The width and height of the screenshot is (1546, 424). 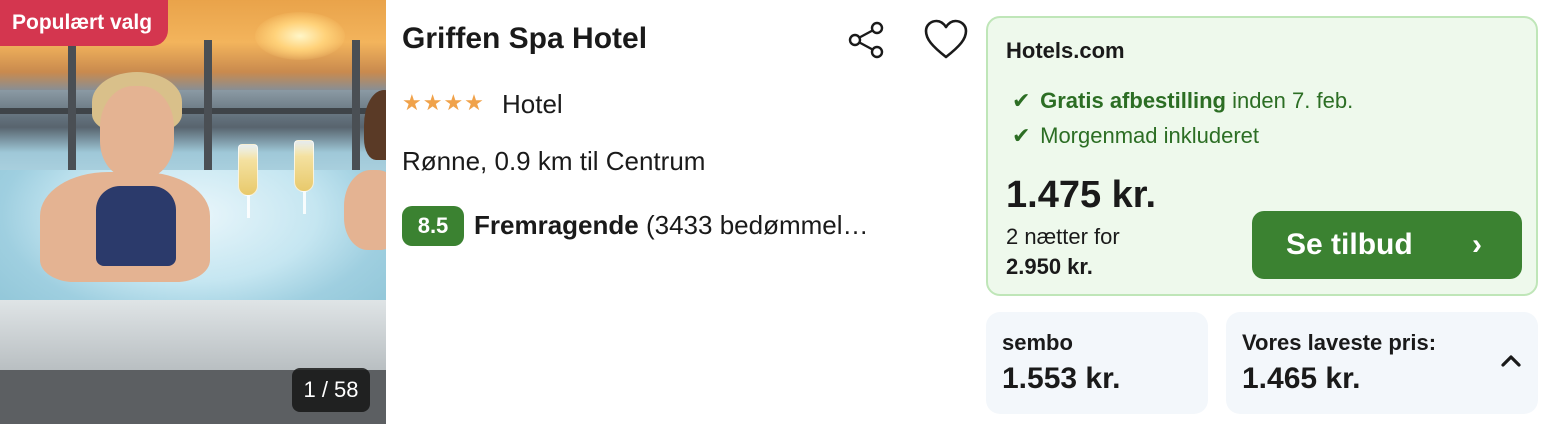 I want to click on lowest-price-label: Vores laveste pris:, so click(x=1339, y=342).